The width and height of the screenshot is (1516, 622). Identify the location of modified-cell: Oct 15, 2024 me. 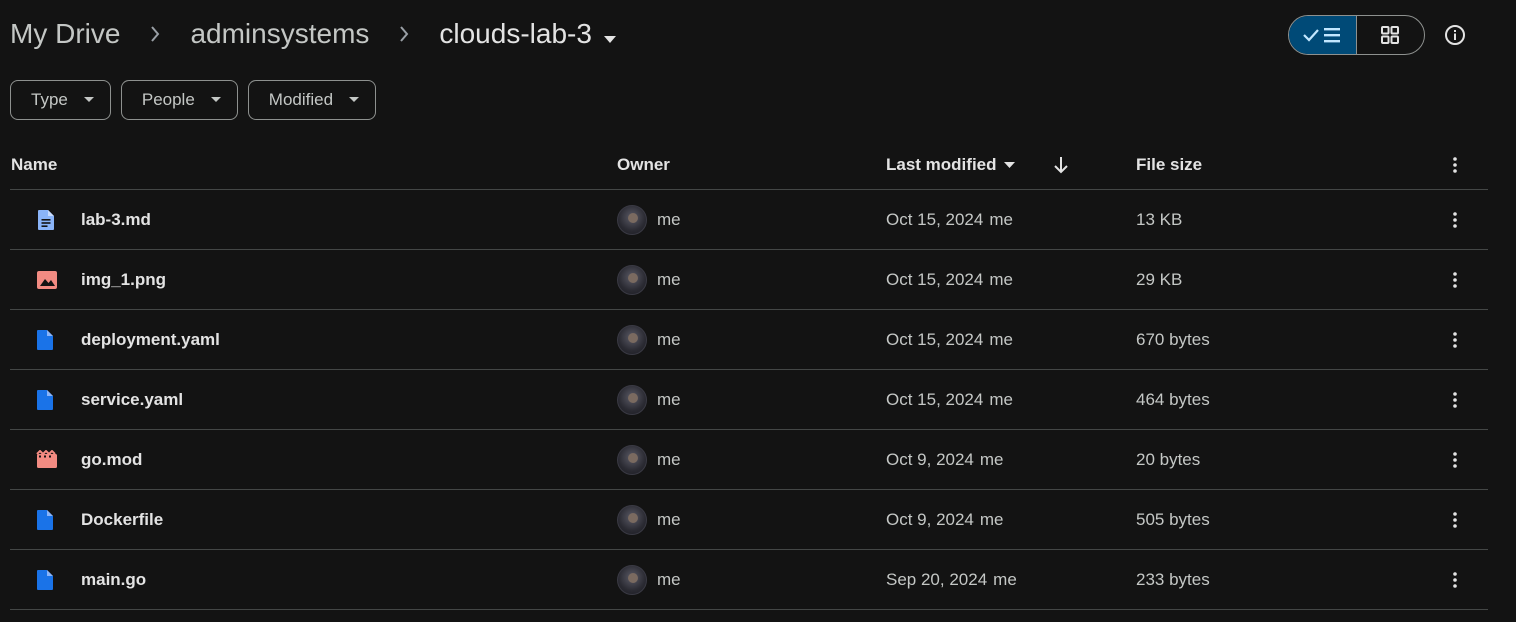
(949, 280).